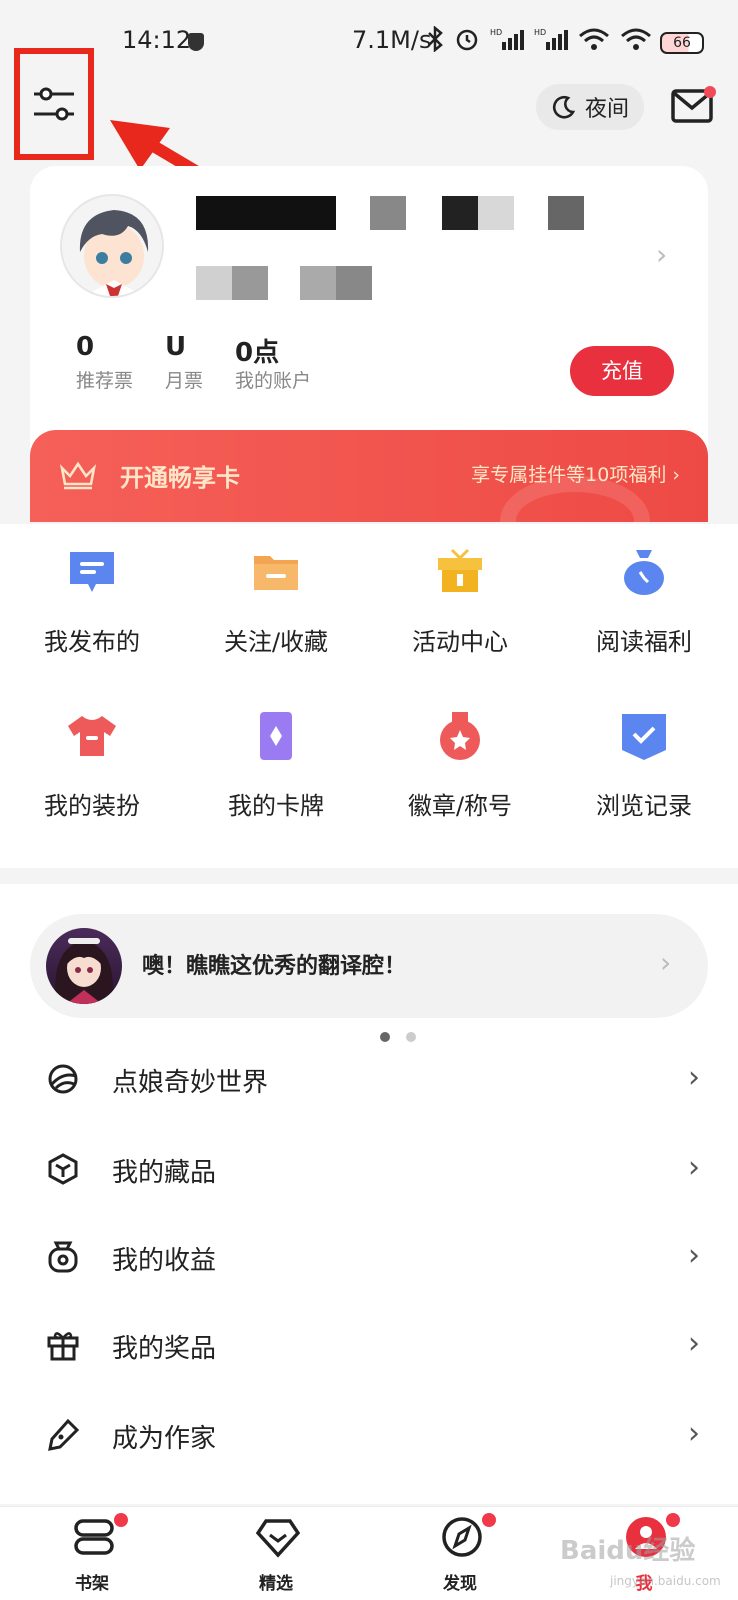 The image size is (738, 1600). Describe the element at coordinates (369, 1079) in the screenshot. I see `menu-item-world: 点娘奇妙世界 ›` at that location.